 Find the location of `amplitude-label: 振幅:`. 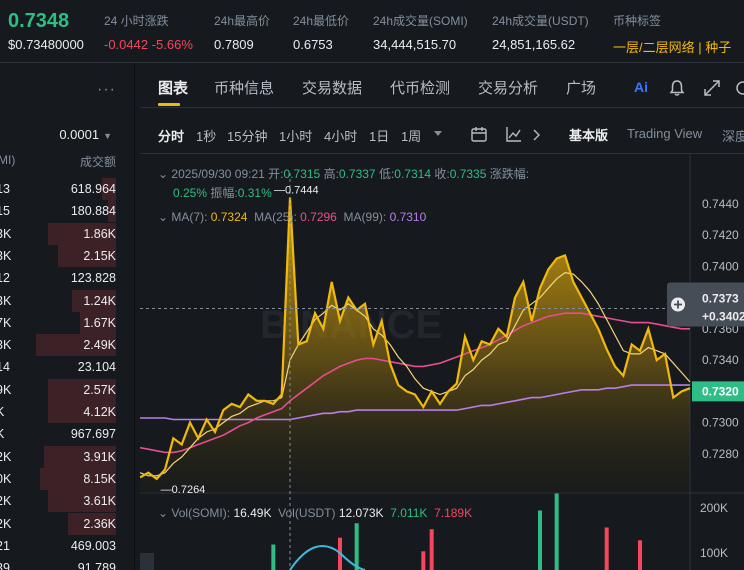

amplitude-label: 振幅: is located at coordinates (224, 193).